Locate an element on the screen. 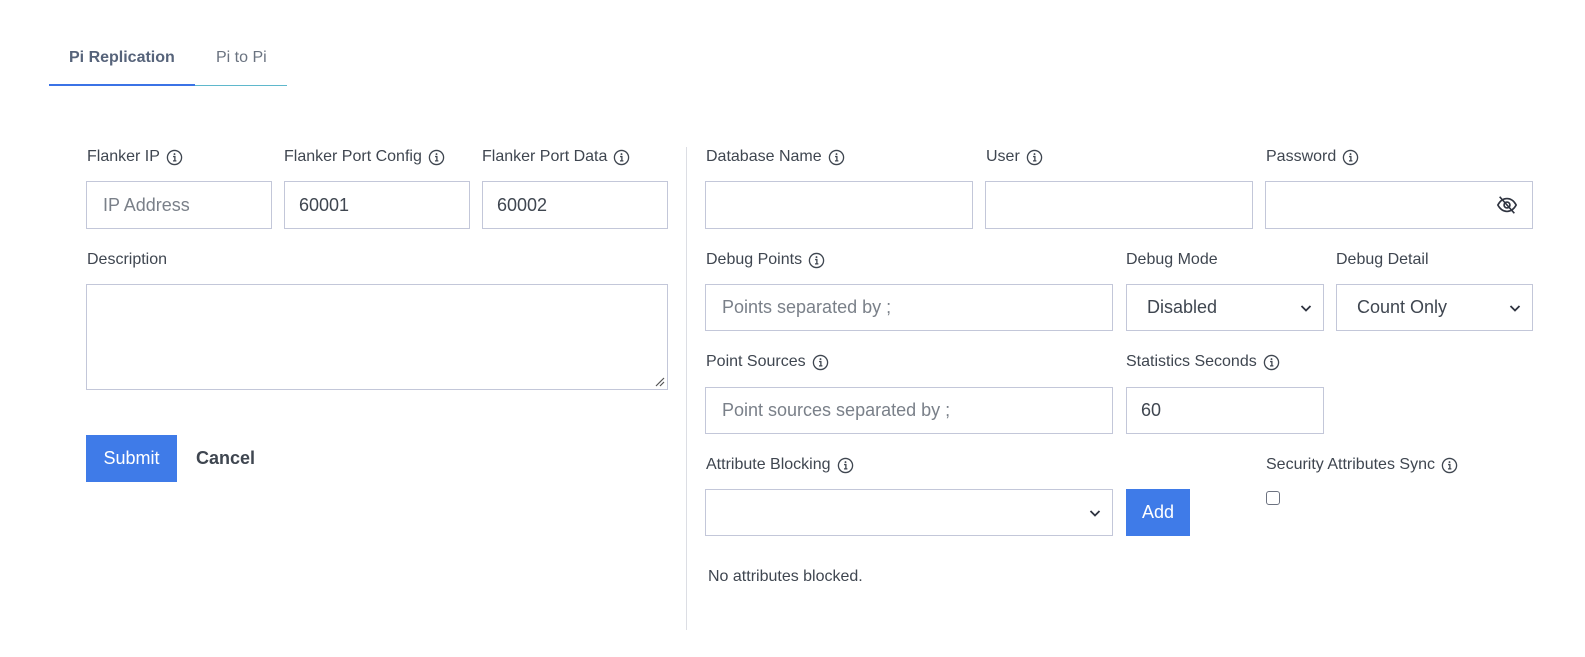  debug-detail-label-text: Debug Detail is located at coordinates (1382, 259).